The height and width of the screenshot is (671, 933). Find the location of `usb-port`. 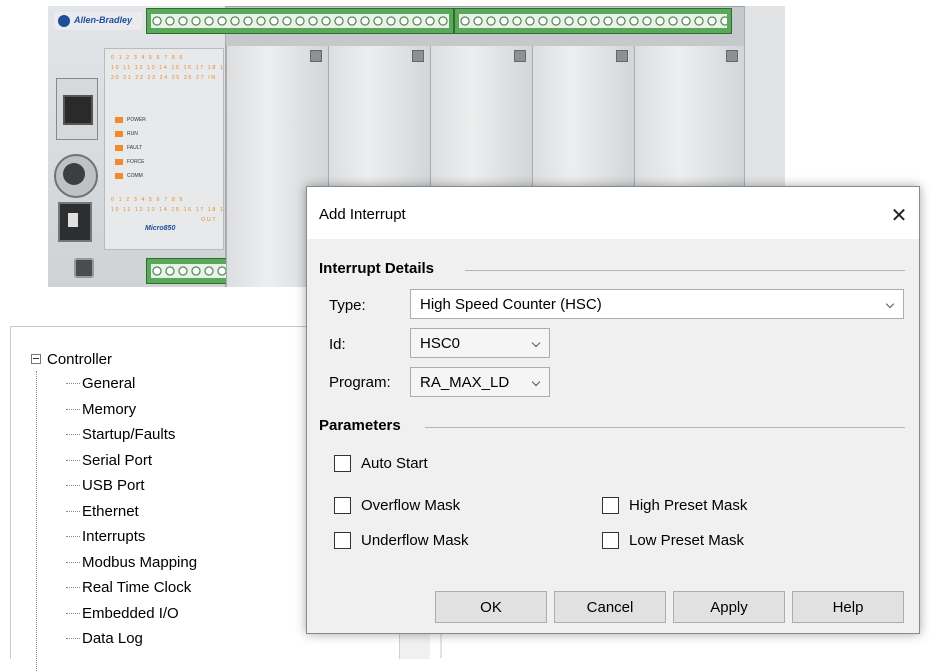

usb-port is located at coordinates (75, 222).